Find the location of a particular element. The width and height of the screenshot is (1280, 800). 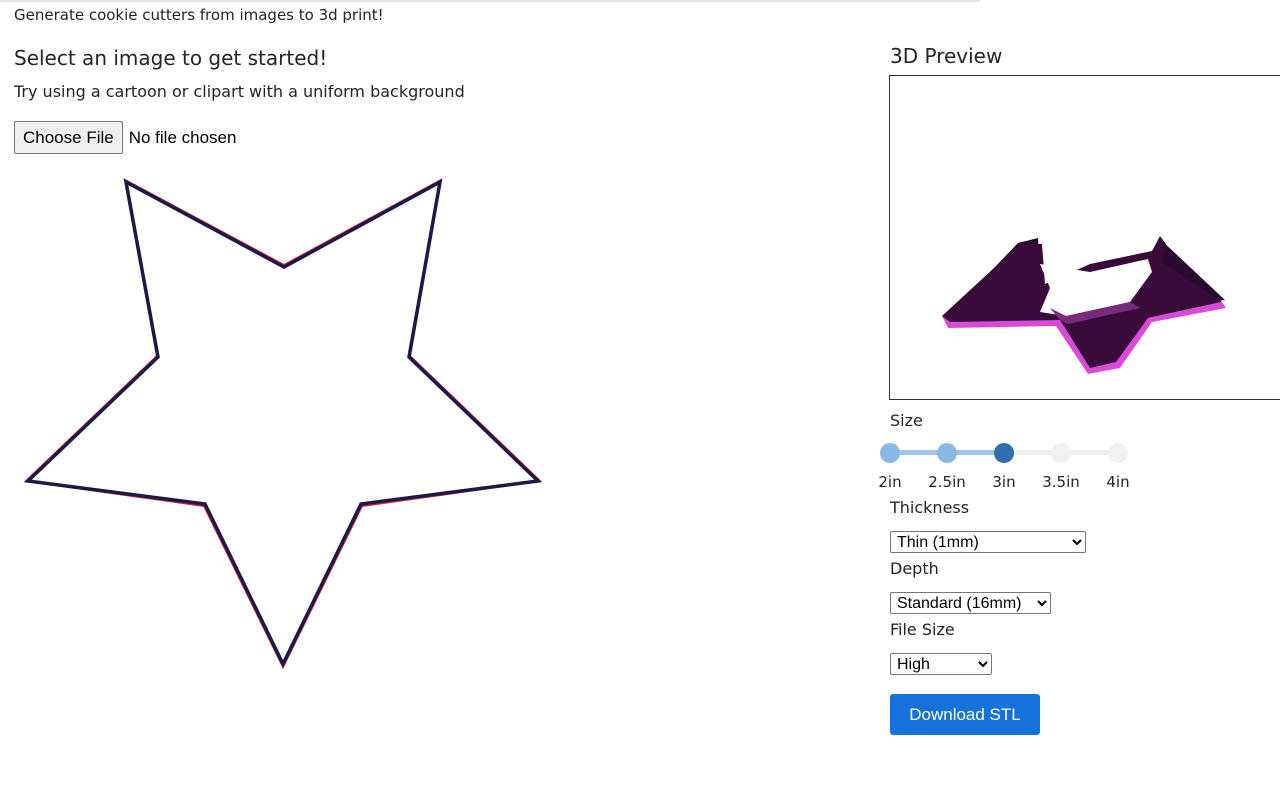

size-tick-label: 4in is located at coordinates (1118, 482).